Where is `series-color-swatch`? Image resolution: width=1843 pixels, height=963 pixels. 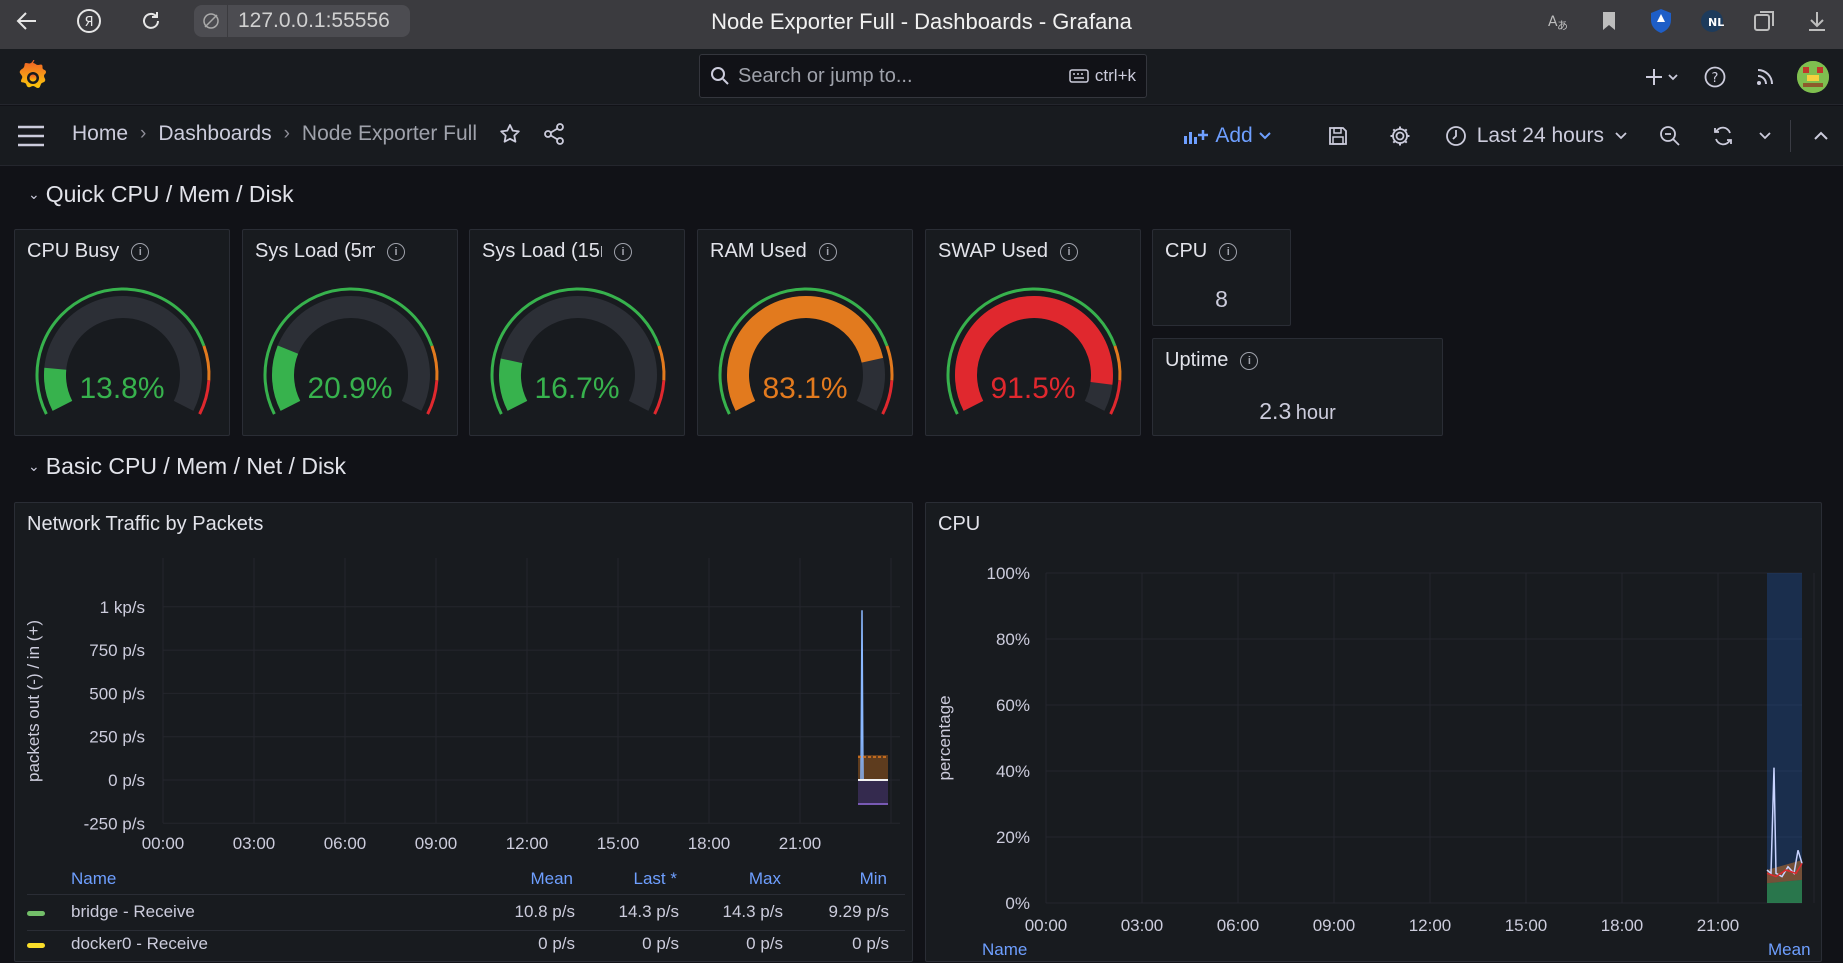
series-color-swatch is located at coordinates (36, 913).